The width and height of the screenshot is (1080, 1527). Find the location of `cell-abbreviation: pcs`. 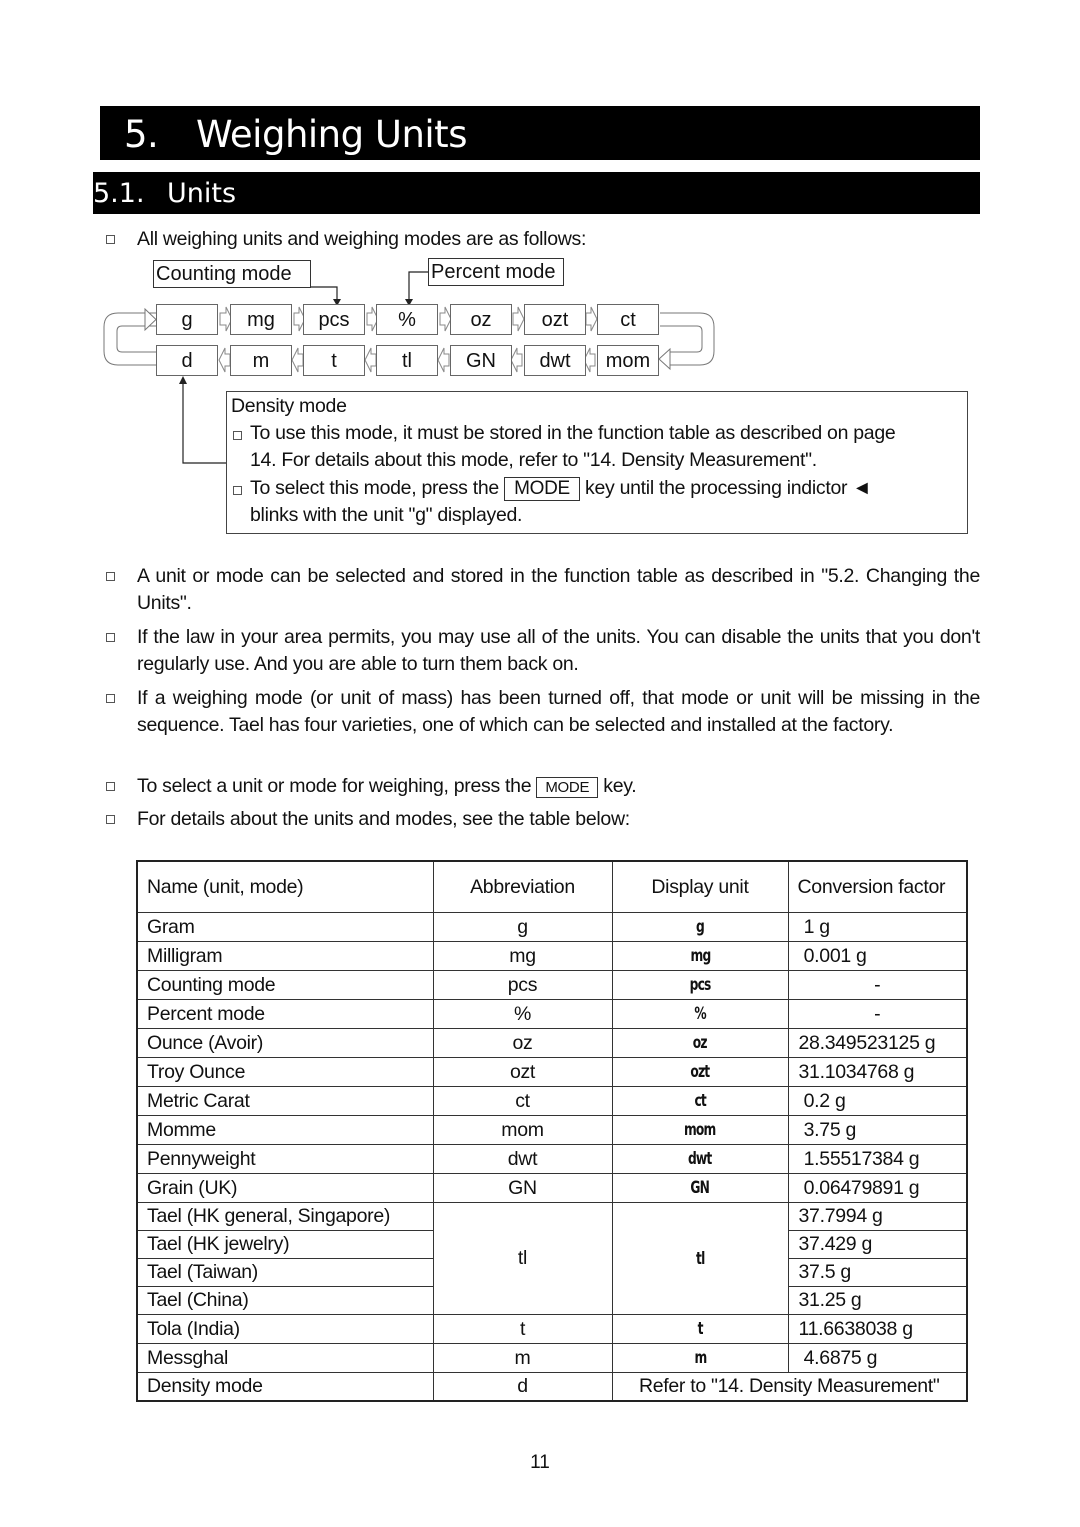

cell-abbreviation: pcs is located at coordinates (522, 985).